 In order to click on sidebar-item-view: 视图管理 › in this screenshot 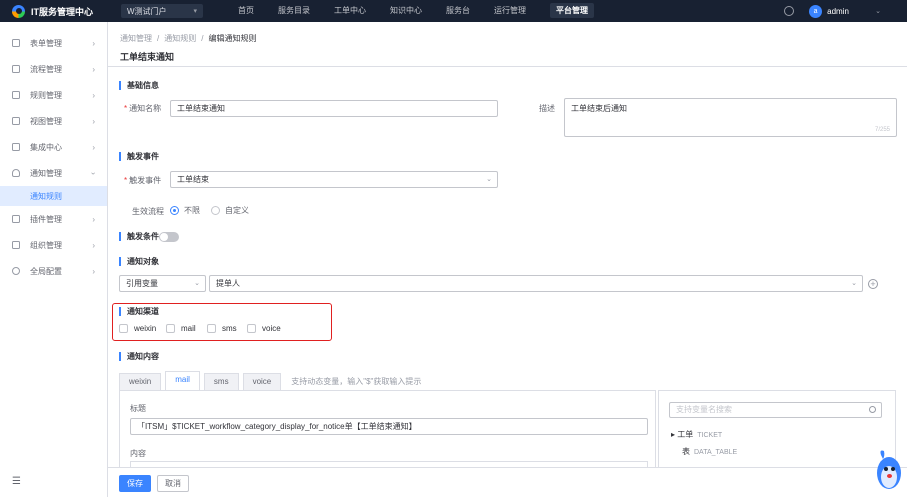, I will do `click(53, 121)`.